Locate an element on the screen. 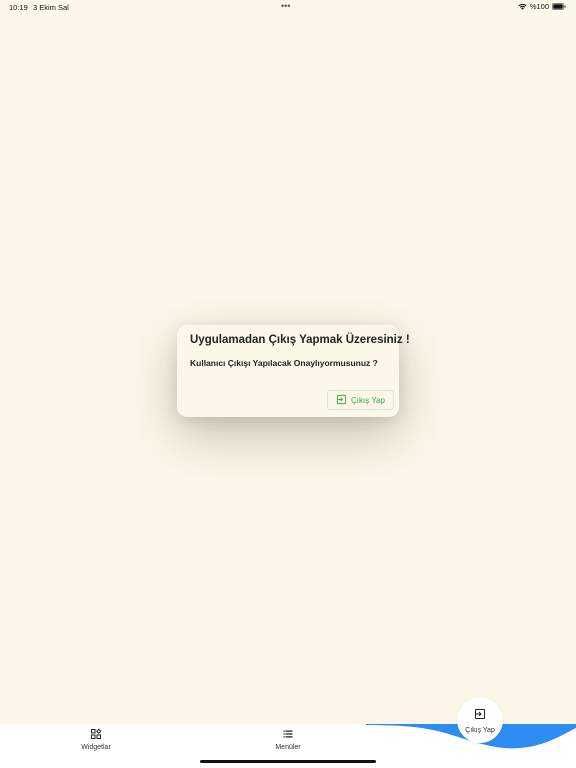  logout-fab-button: Çıkış Yap is located at coordinates (480, 720).